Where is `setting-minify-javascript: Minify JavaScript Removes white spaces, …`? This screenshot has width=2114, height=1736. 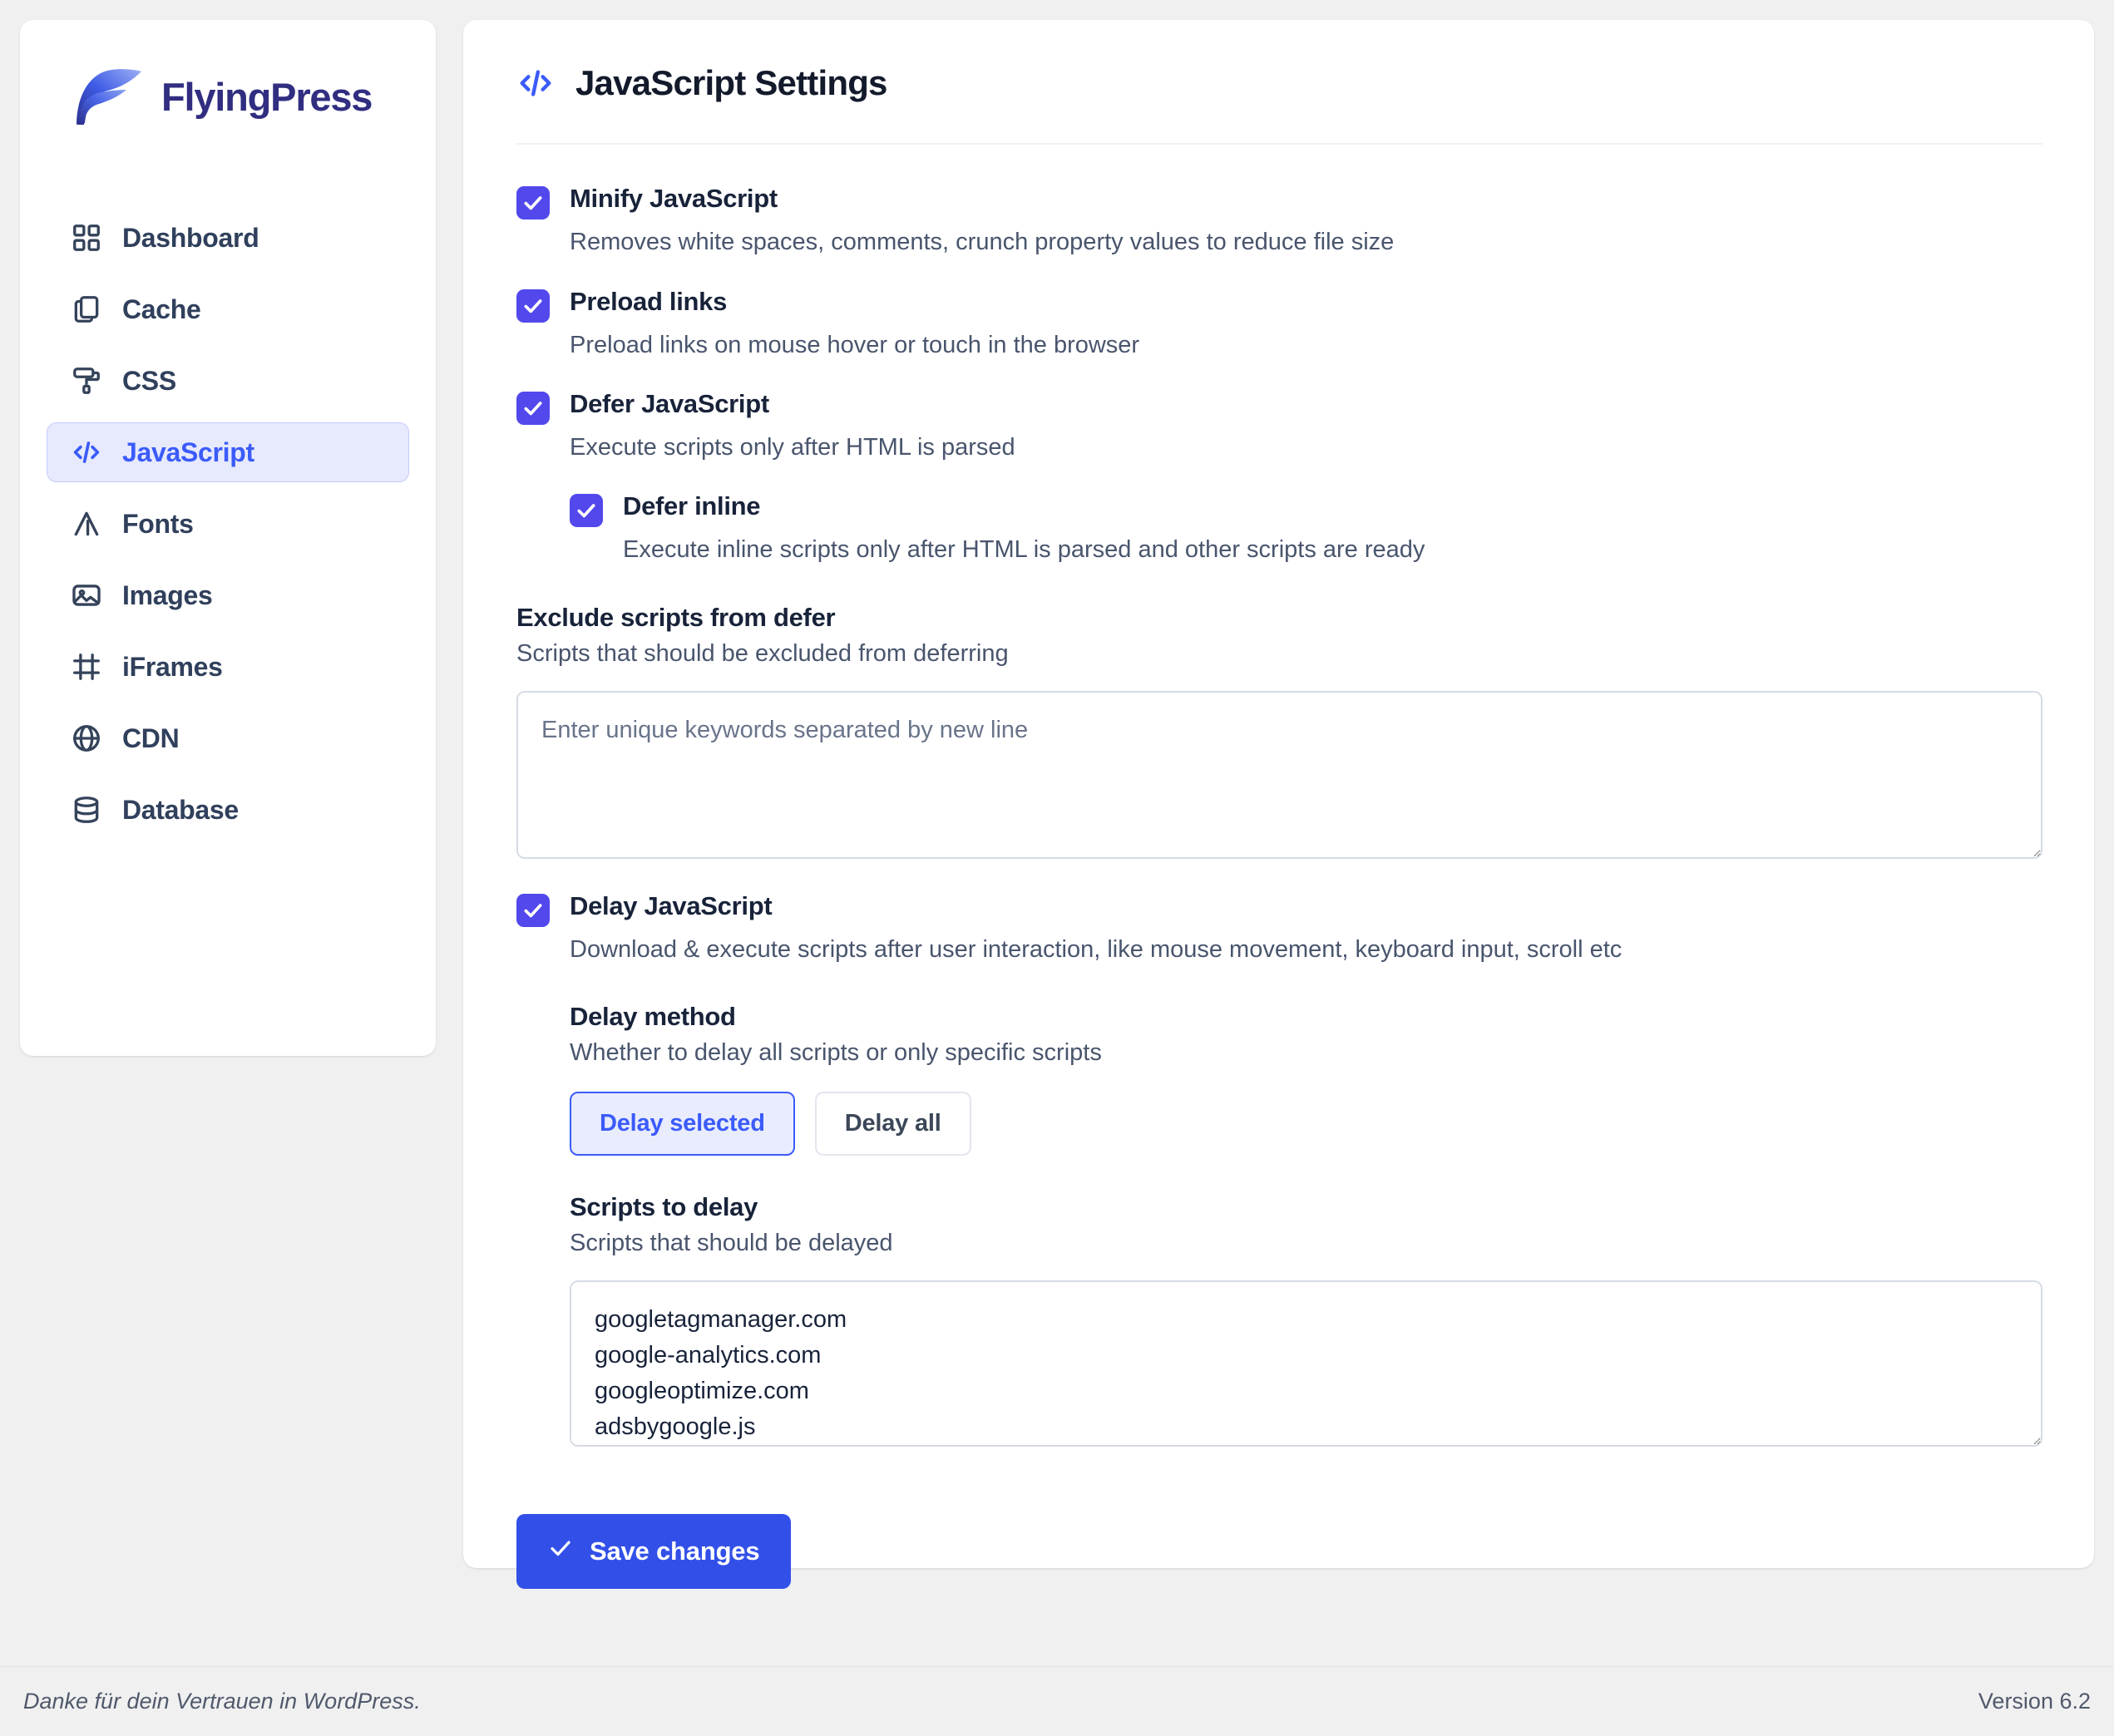 setting-minify-javascript: Minify JavaScript Removes white spaces, … is located at coordinates (1279, 221).